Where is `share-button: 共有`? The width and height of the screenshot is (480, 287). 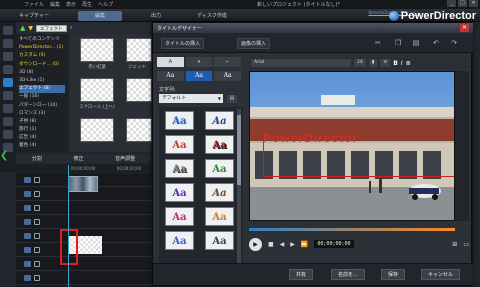
share-button: 共有 is located at coordinates (301, 274).